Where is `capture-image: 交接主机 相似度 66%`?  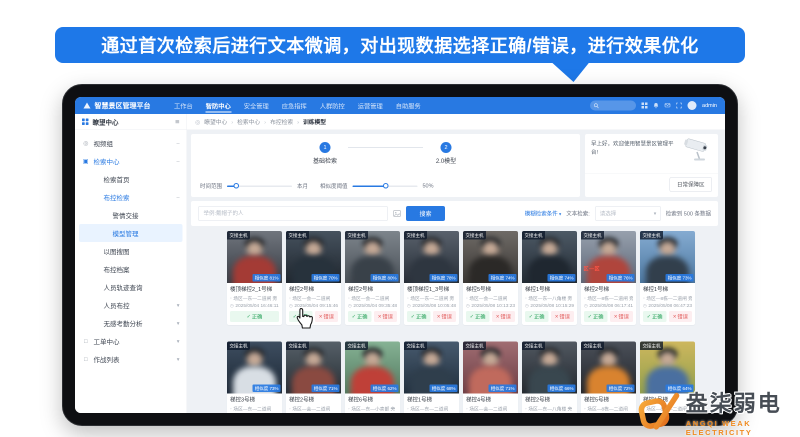
capture-image: 交接主机 相似度 66% is located at coordinates (549, 367).